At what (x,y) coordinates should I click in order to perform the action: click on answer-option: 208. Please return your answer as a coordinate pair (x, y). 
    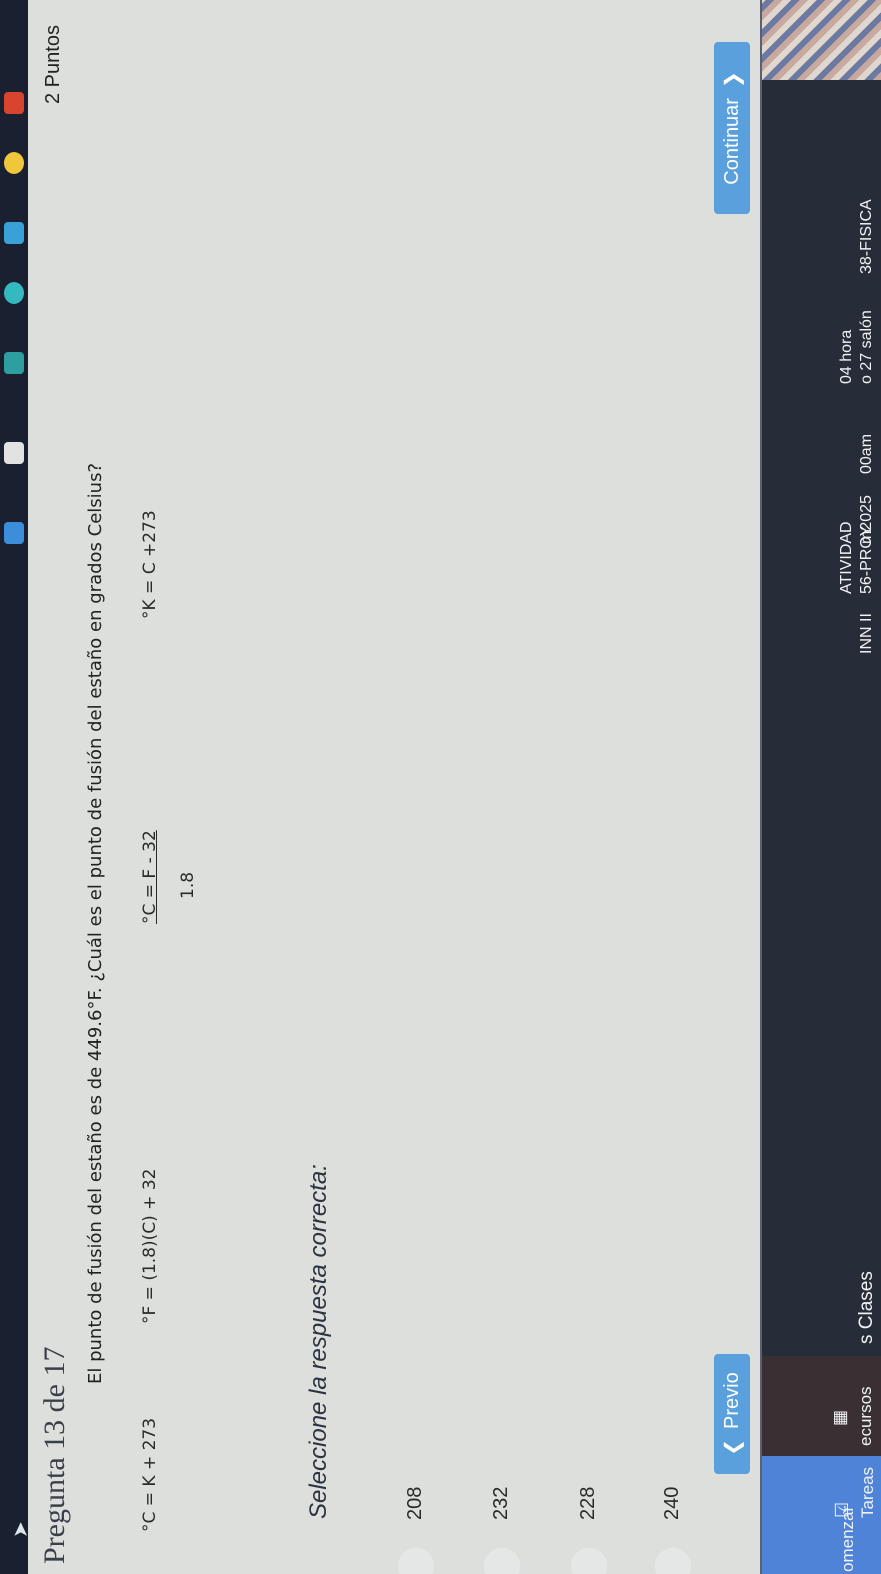
    Looking at the image, I should click on (416, 1519).